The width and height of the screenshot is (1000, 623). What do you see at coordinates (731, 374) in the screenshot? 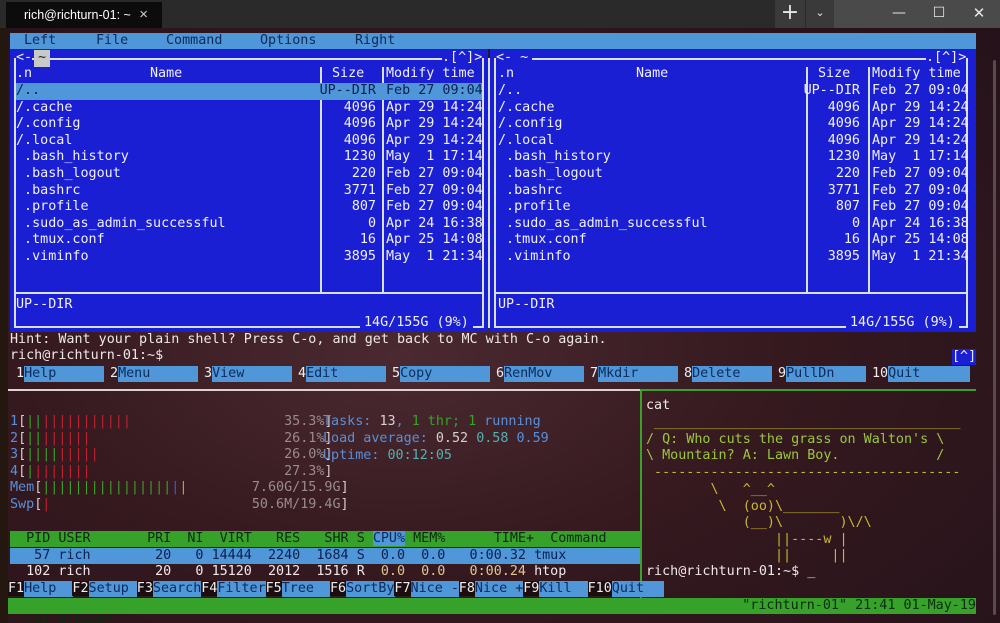
I see `fkey-delete: 8Delete` at bounding box center [731, 374].